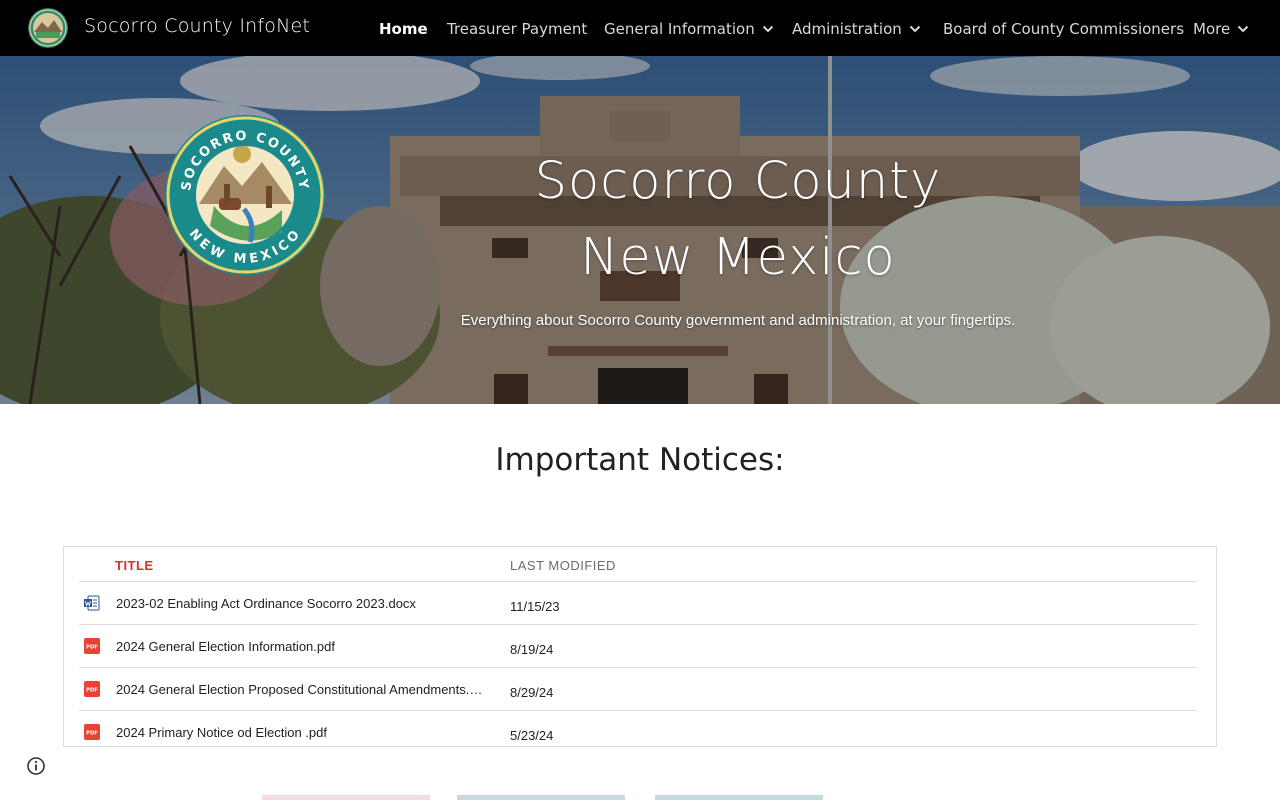 The height and width of the screenshot is (800, 1280). What do you see at coordinates (221, 732) in the screenshot?
I see `file-name: 2024 Primary Notice od Election .pdf` at bounding box center [221, 732].